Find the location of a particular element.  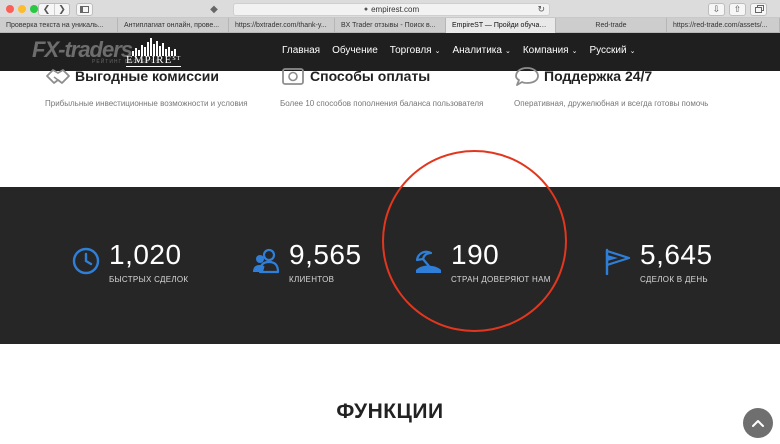

sidebar-icon is located at coordinates (84, 9).